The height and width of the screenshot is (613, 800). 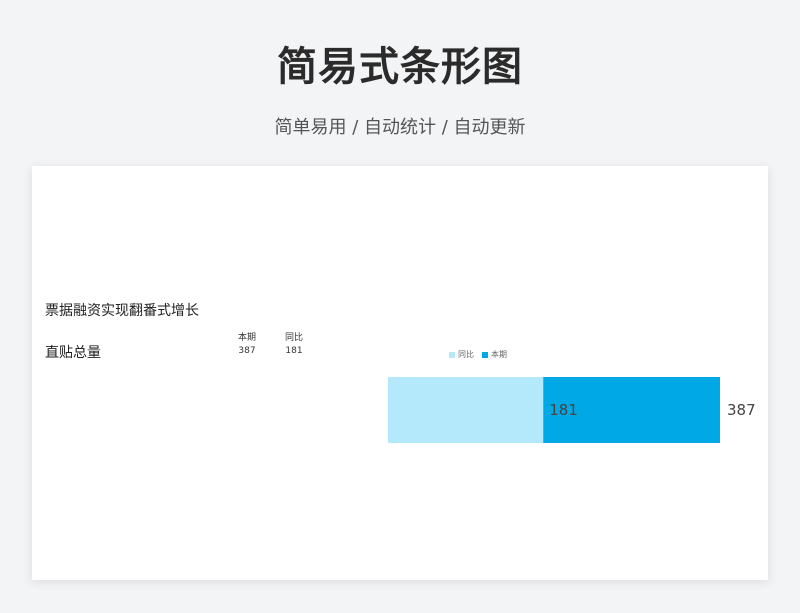 I want to click on page-title: 简易式条形图, so click(x=400, y=67).